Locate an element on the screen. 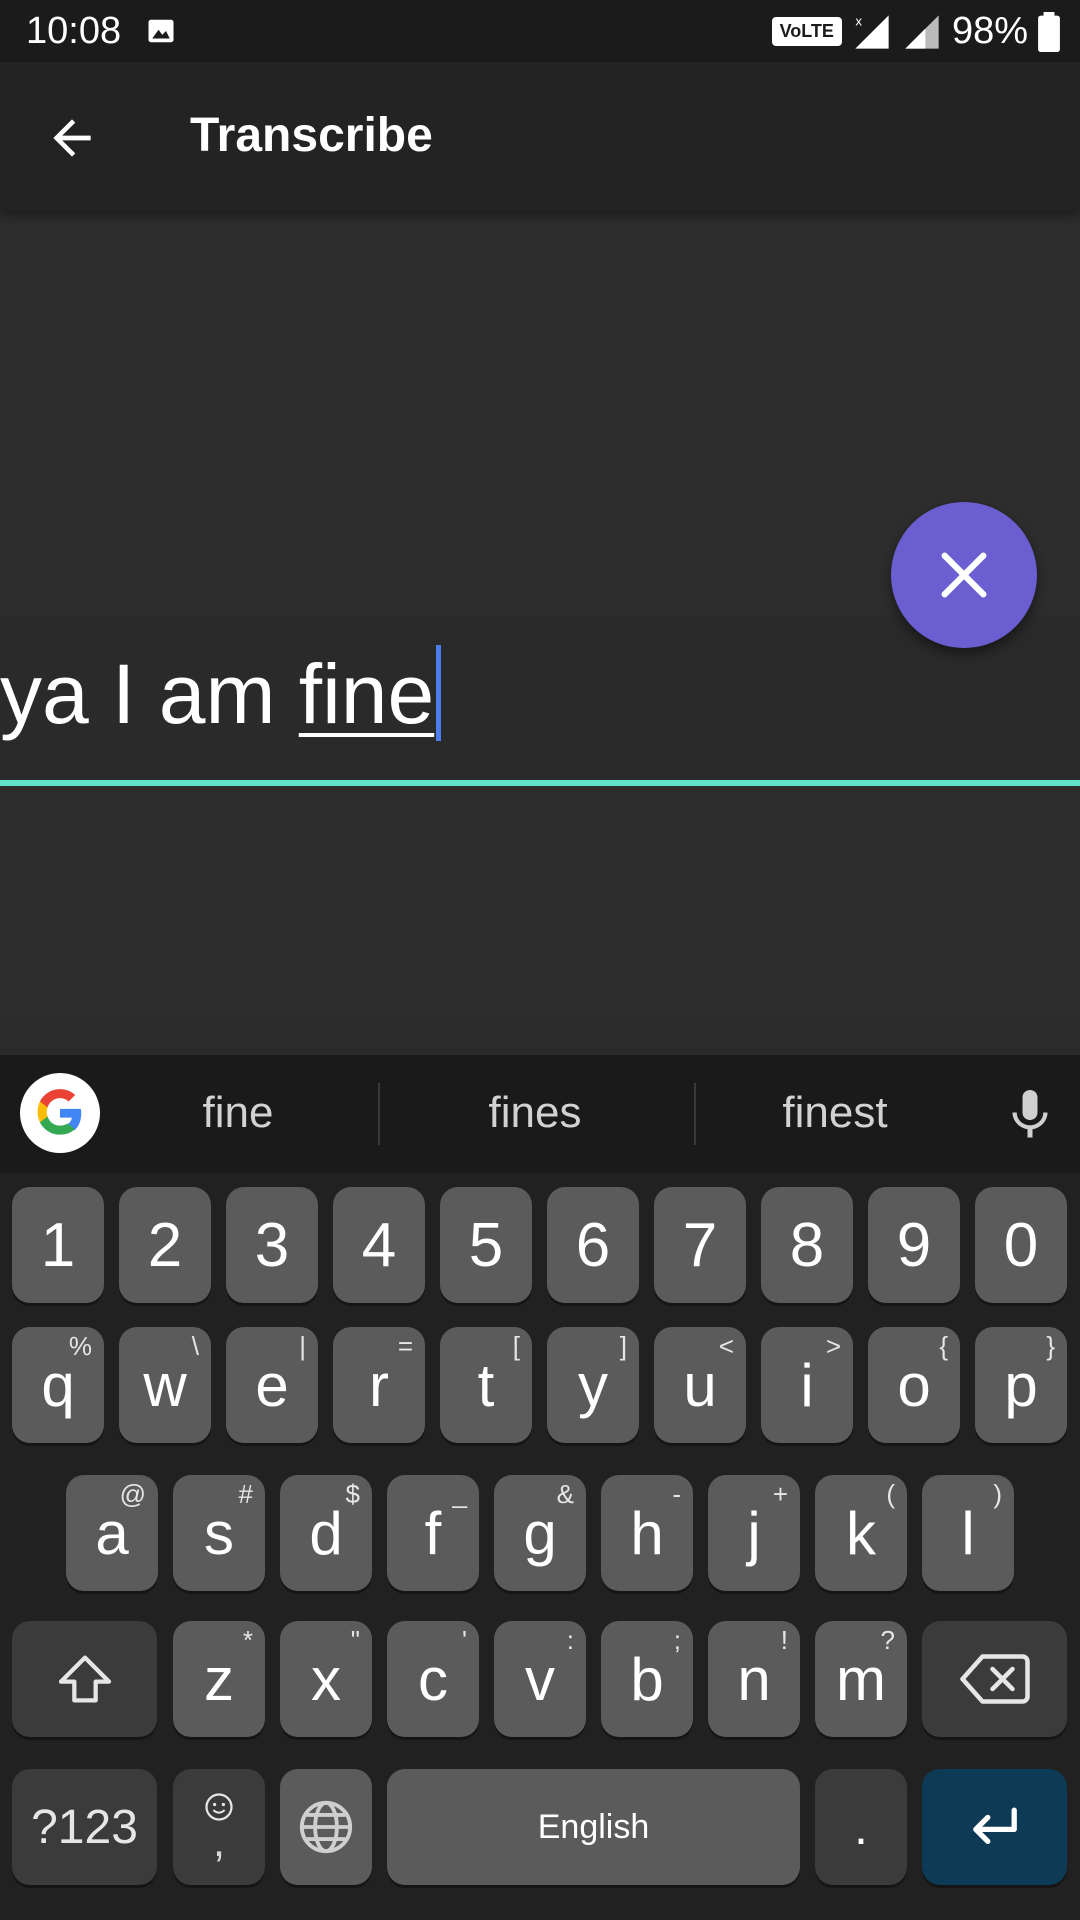  key-s: s # is located at coordinates (219, 1533).